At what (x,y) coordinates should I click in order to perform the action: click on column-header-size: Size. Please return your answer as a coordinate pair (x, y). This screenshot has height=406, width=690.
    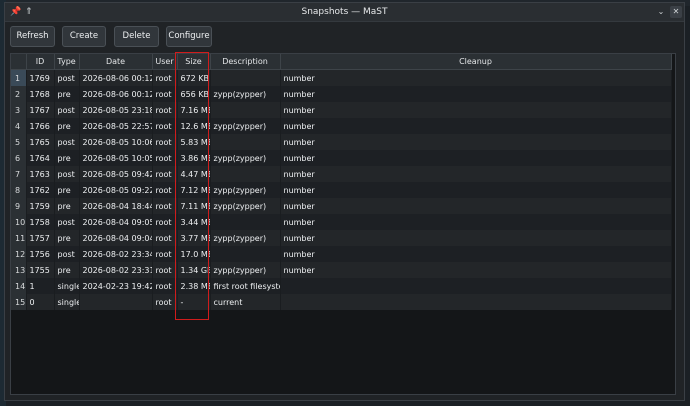
    Looking at the image, I should click on (194, 62).